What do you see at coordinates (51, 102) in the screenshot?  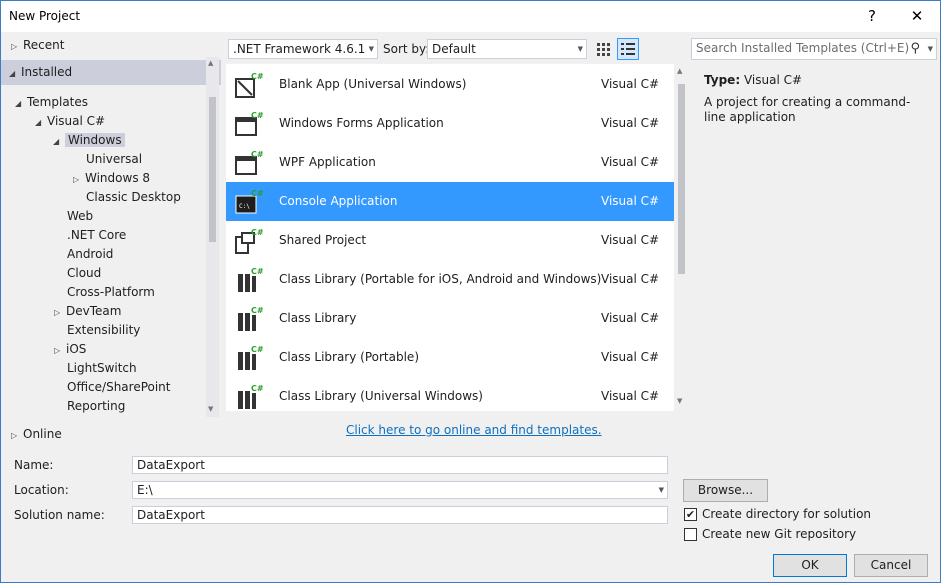 I see `tree-item-templates: ◢ Templates` at bounding box center [51, 102].